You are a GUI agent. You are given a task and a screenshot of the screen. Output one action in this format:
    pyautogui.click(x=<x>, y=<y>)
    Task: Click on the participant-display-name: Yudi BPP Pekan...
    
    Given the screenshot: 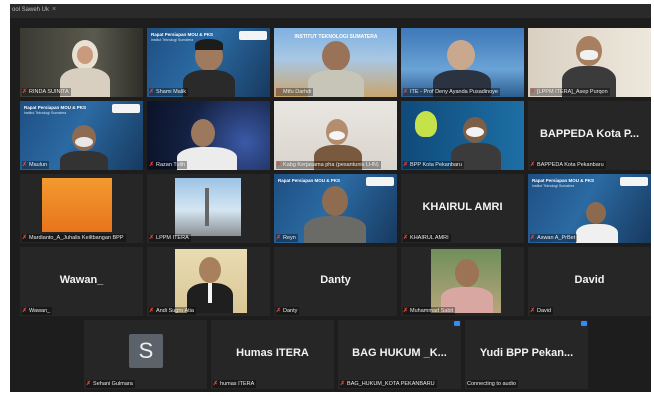 What is the action you would take?
    pyautogui.click(x=526, y=353)
    